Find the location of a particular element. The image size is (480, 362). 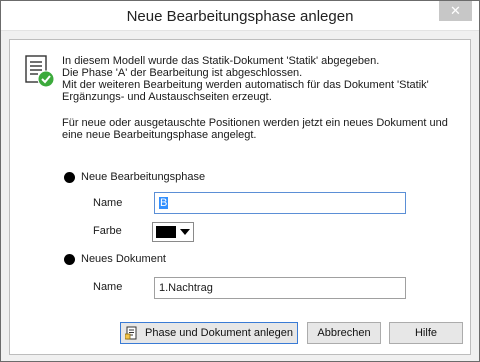

help-button: Hilfe is located at coordinates (426, 333).